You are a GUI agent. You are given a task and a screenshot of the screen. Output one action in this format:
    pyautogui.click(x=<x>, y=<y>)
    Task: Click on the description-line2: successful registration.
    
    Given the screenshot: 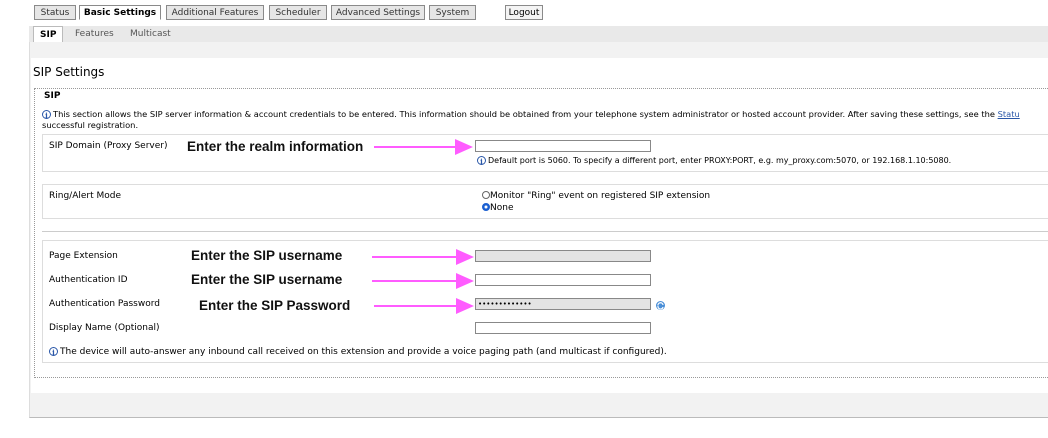 What is the action you would take?
    pyautogui.click(x=90, y=125)
    